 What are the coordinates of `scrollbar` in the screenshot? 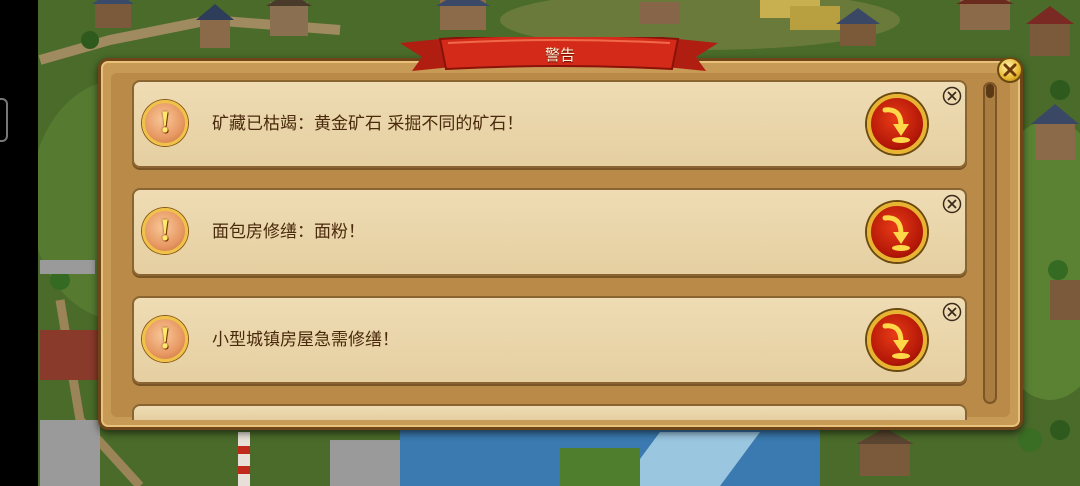 It's located at (990, 243).